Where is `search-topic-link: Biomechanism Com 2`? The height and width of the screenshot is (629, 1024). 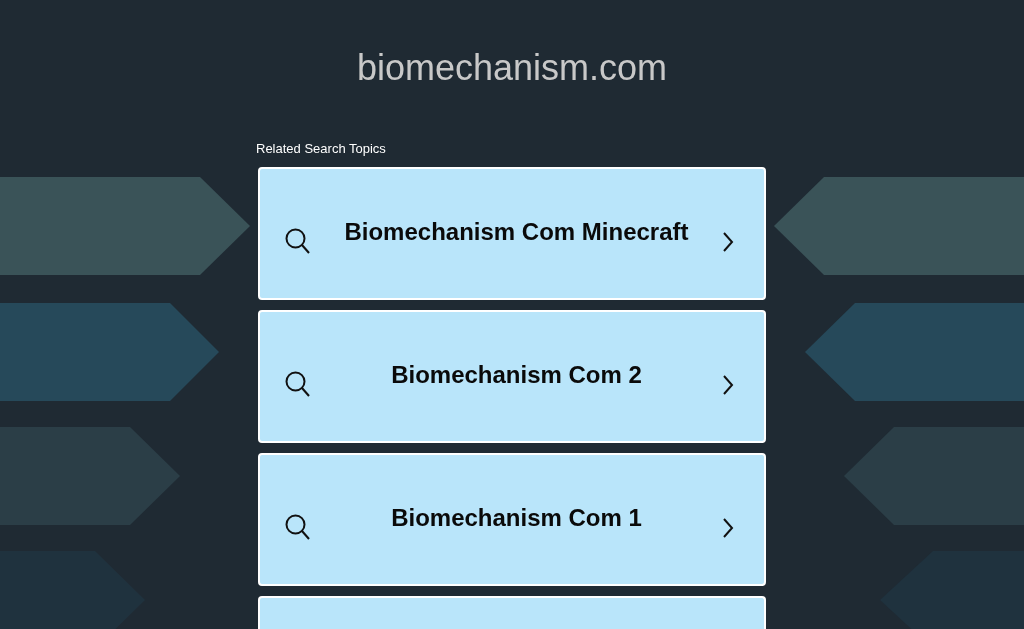
search-topic-link: Biomechanism Com 2 is located at coordinates (512, 376).